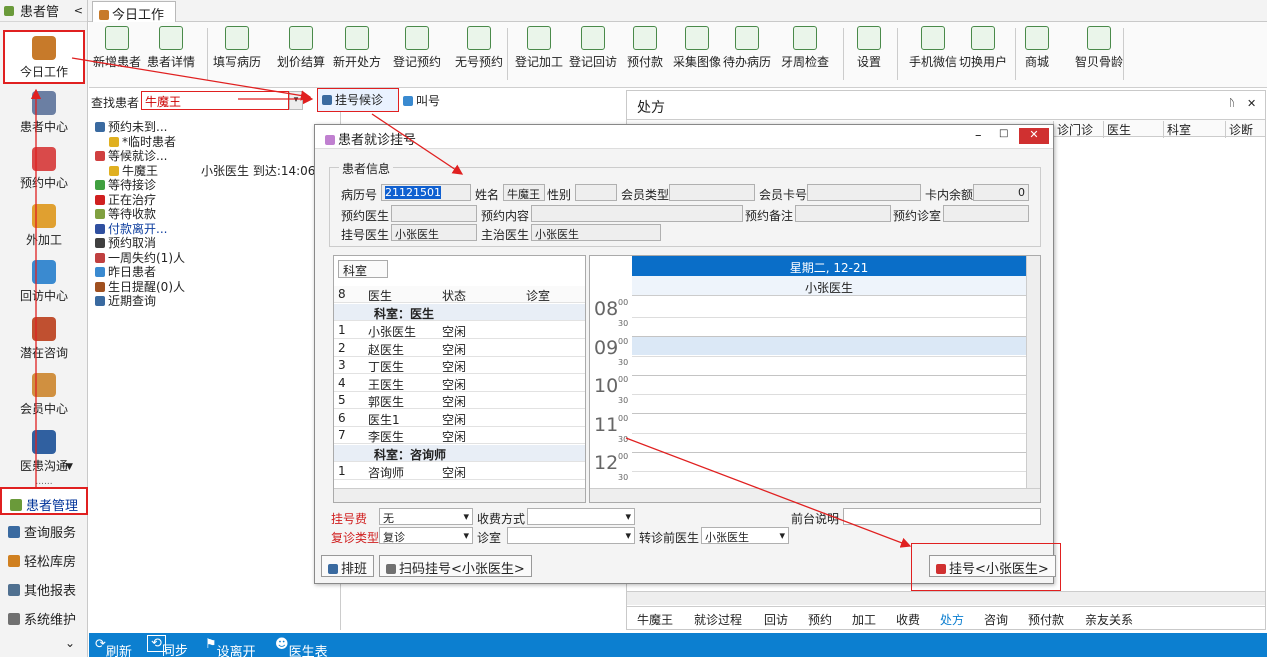 The image size is (1267, 660). I want to click on detail-tab: 加工, so click(864, 619).